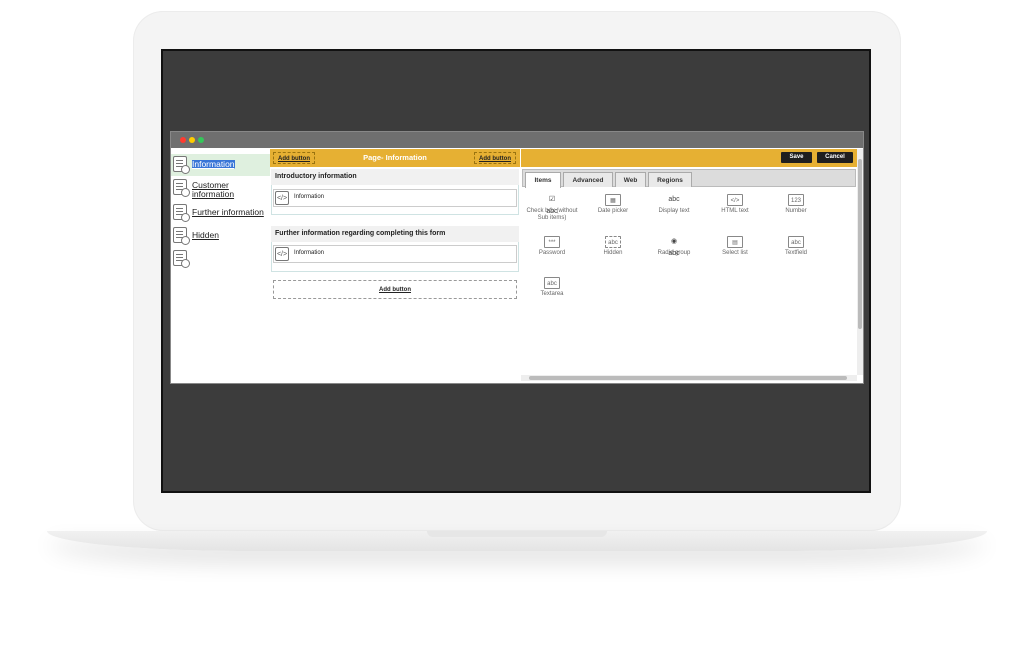 The image size is (1034, 653). I want to click on maximize-window-button, so click(201, 140).